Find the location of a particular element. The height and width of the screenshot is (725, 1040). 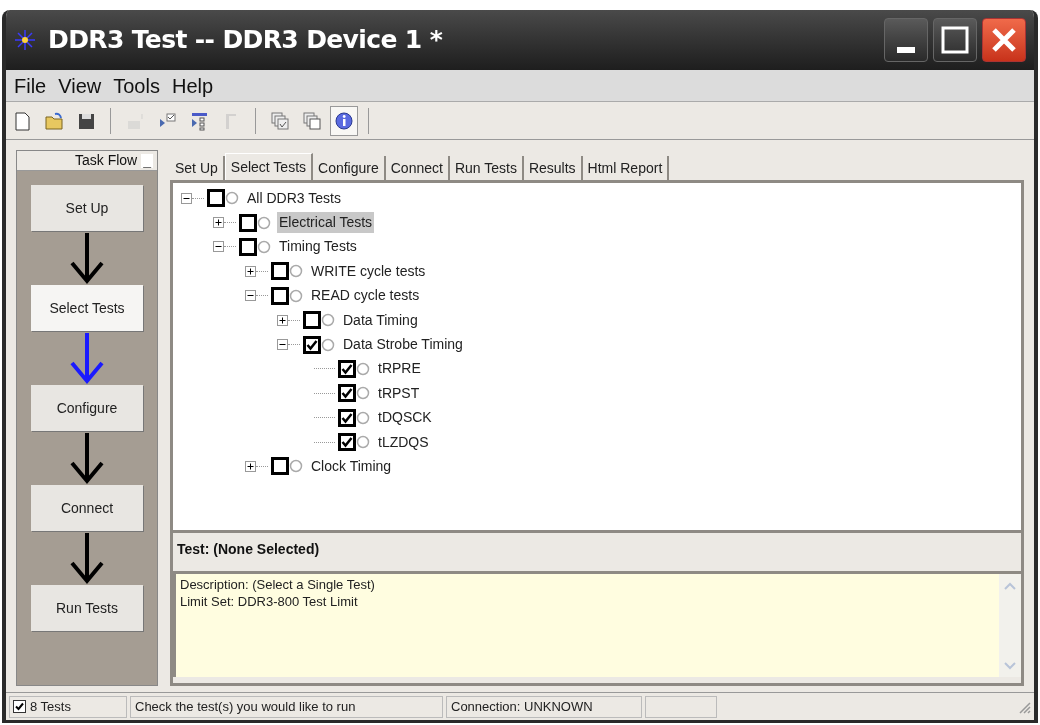

task-flow-step-button: Run Tests is located at coordinates (87, 608).